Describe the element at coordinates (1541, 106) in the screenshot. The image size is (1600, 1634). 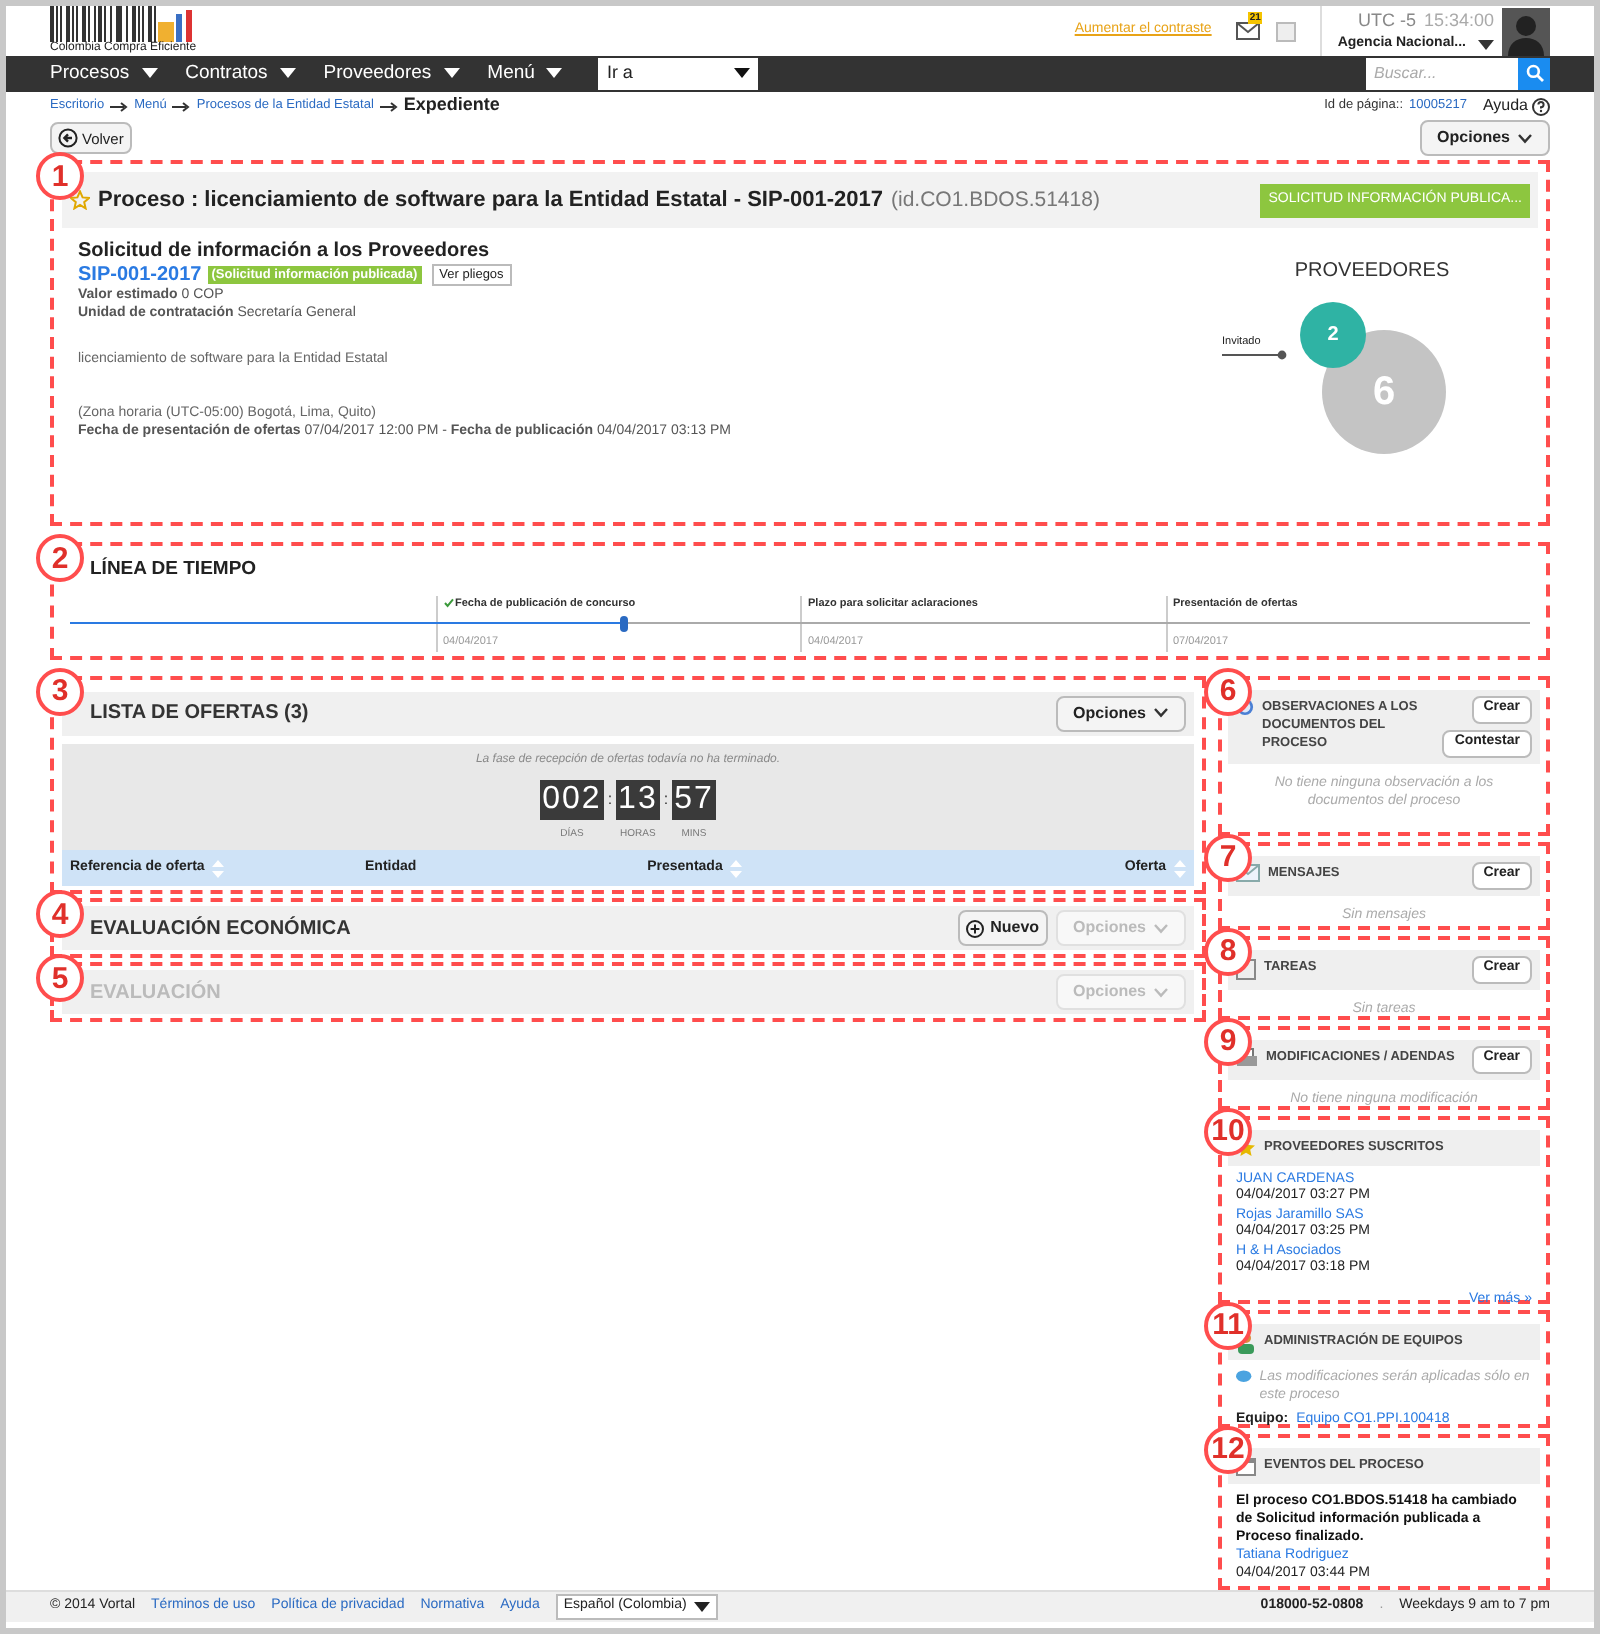
I see `help-icon` at that location.